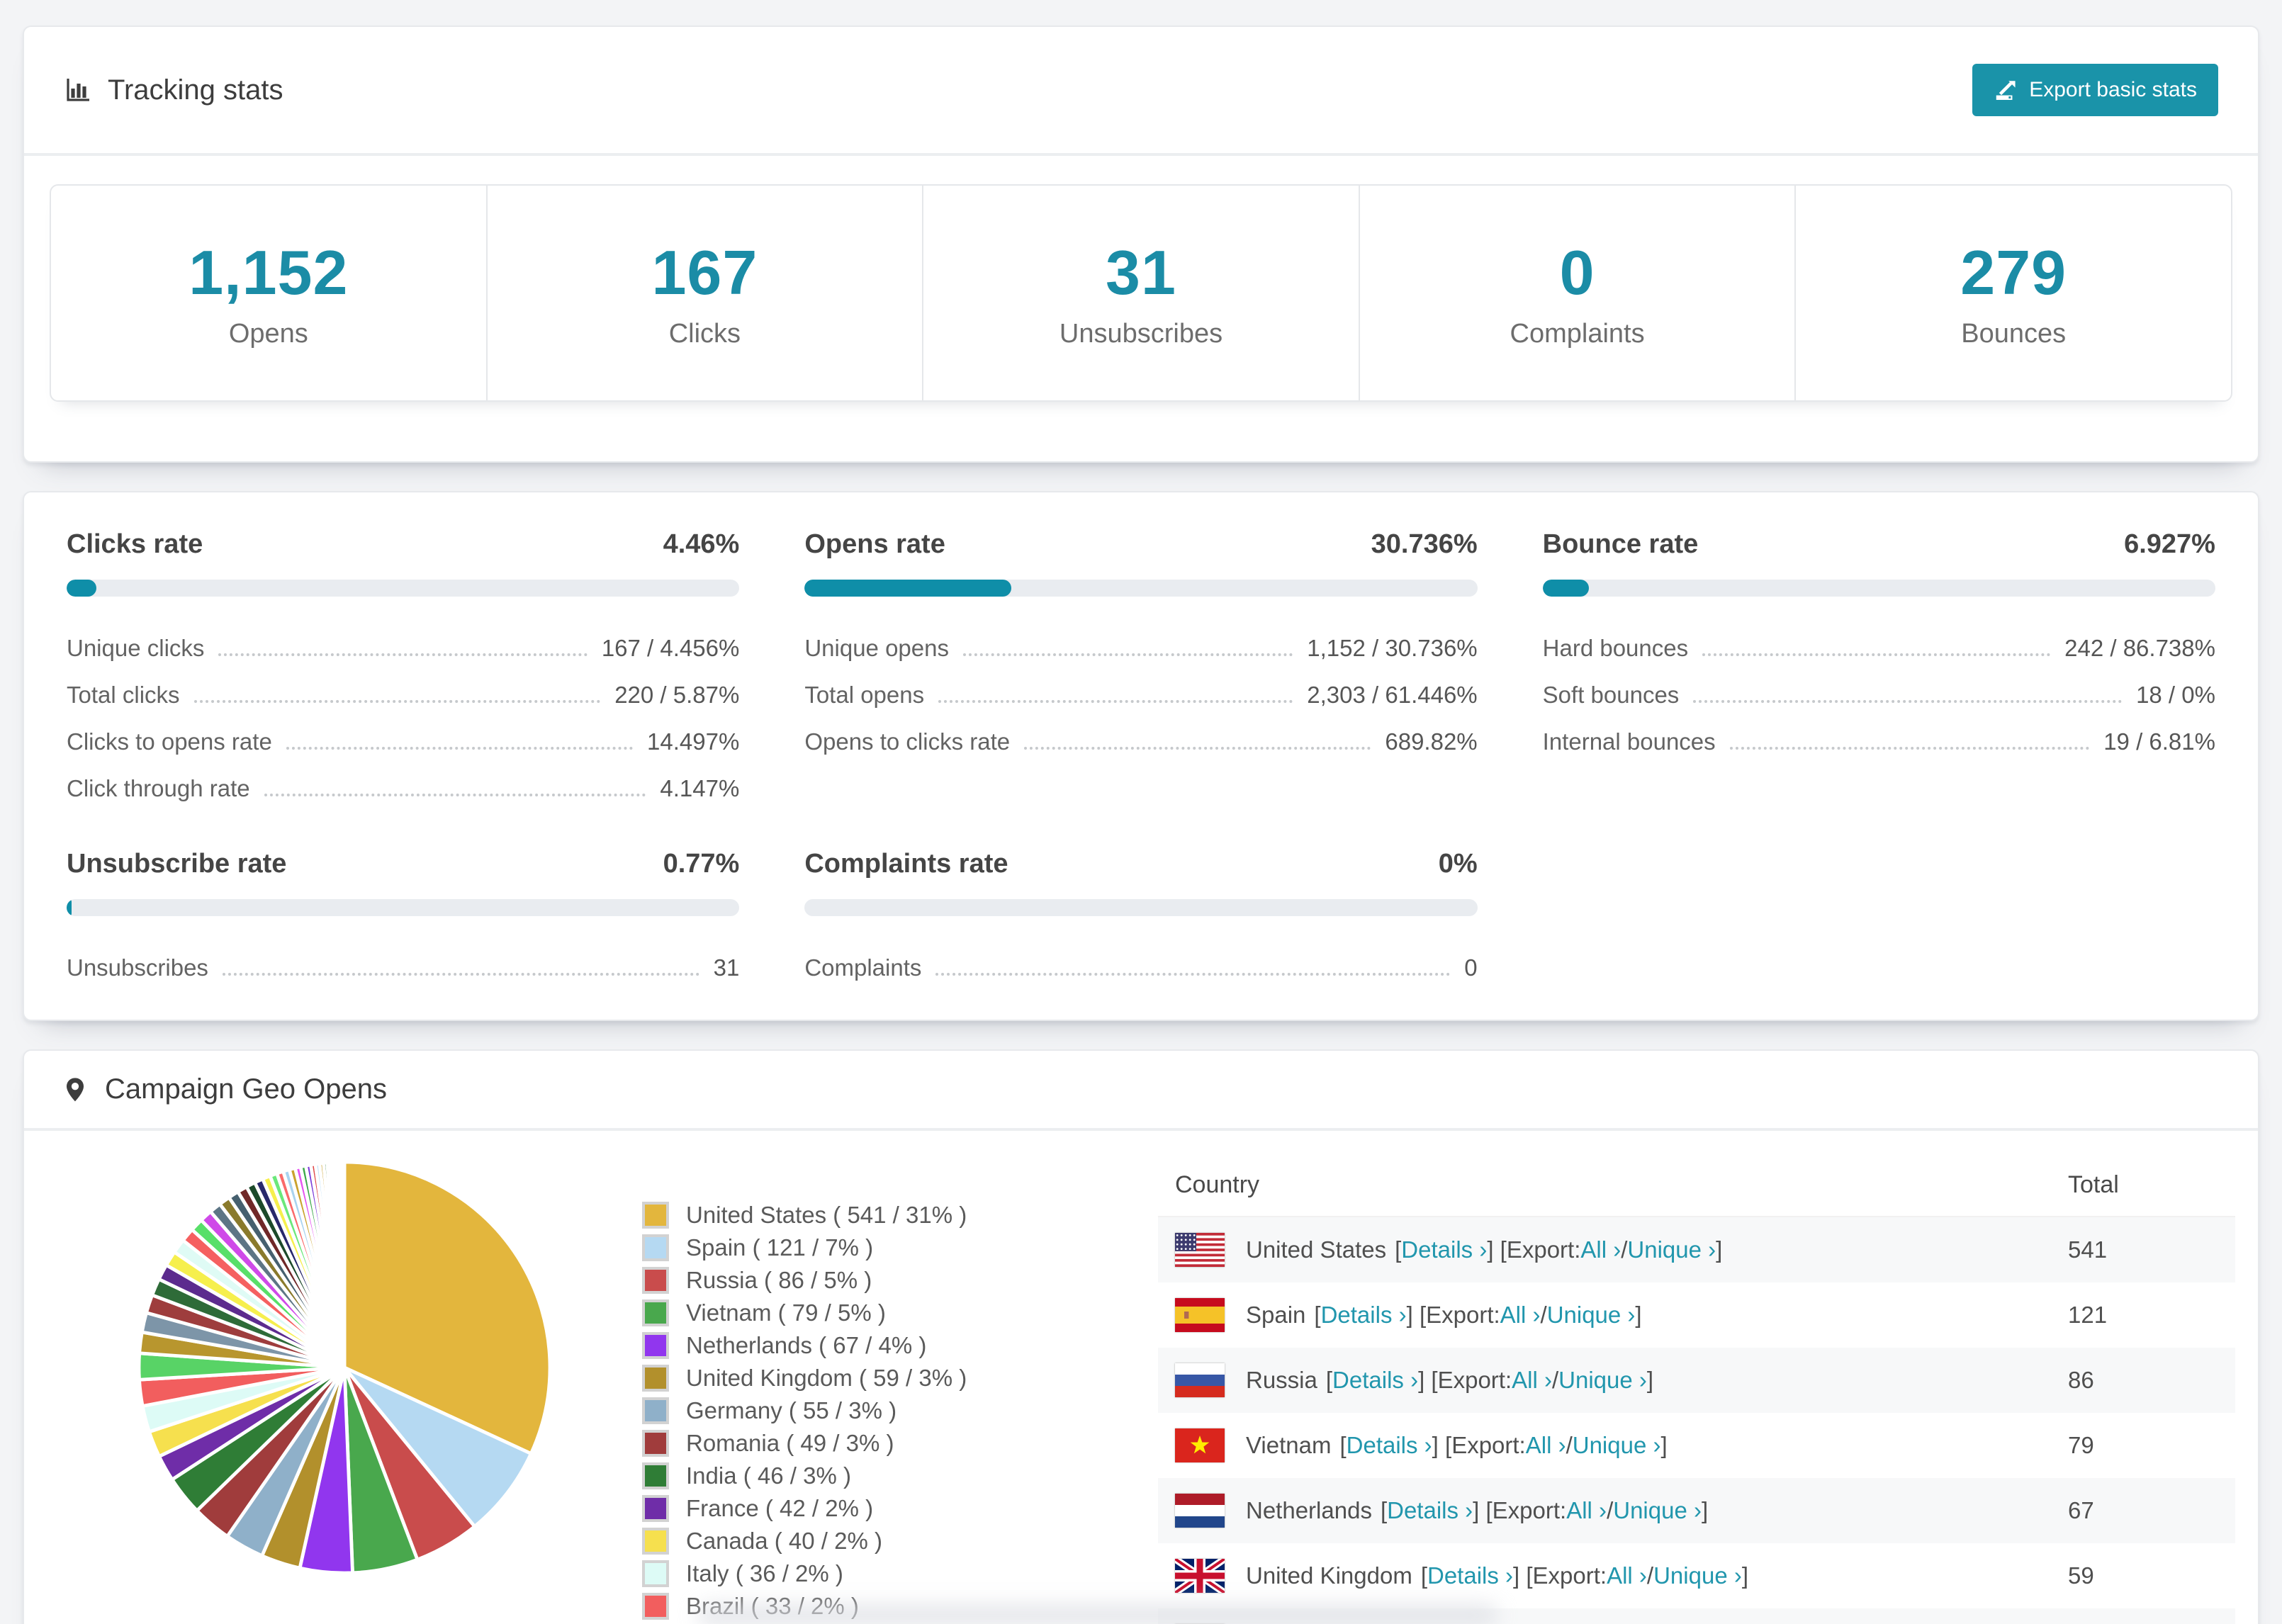 This screenshot has height=1624, width=2282. Describe the element at coordinates (344, 1265) in the screenshot. I see `pie-slice` at that location.